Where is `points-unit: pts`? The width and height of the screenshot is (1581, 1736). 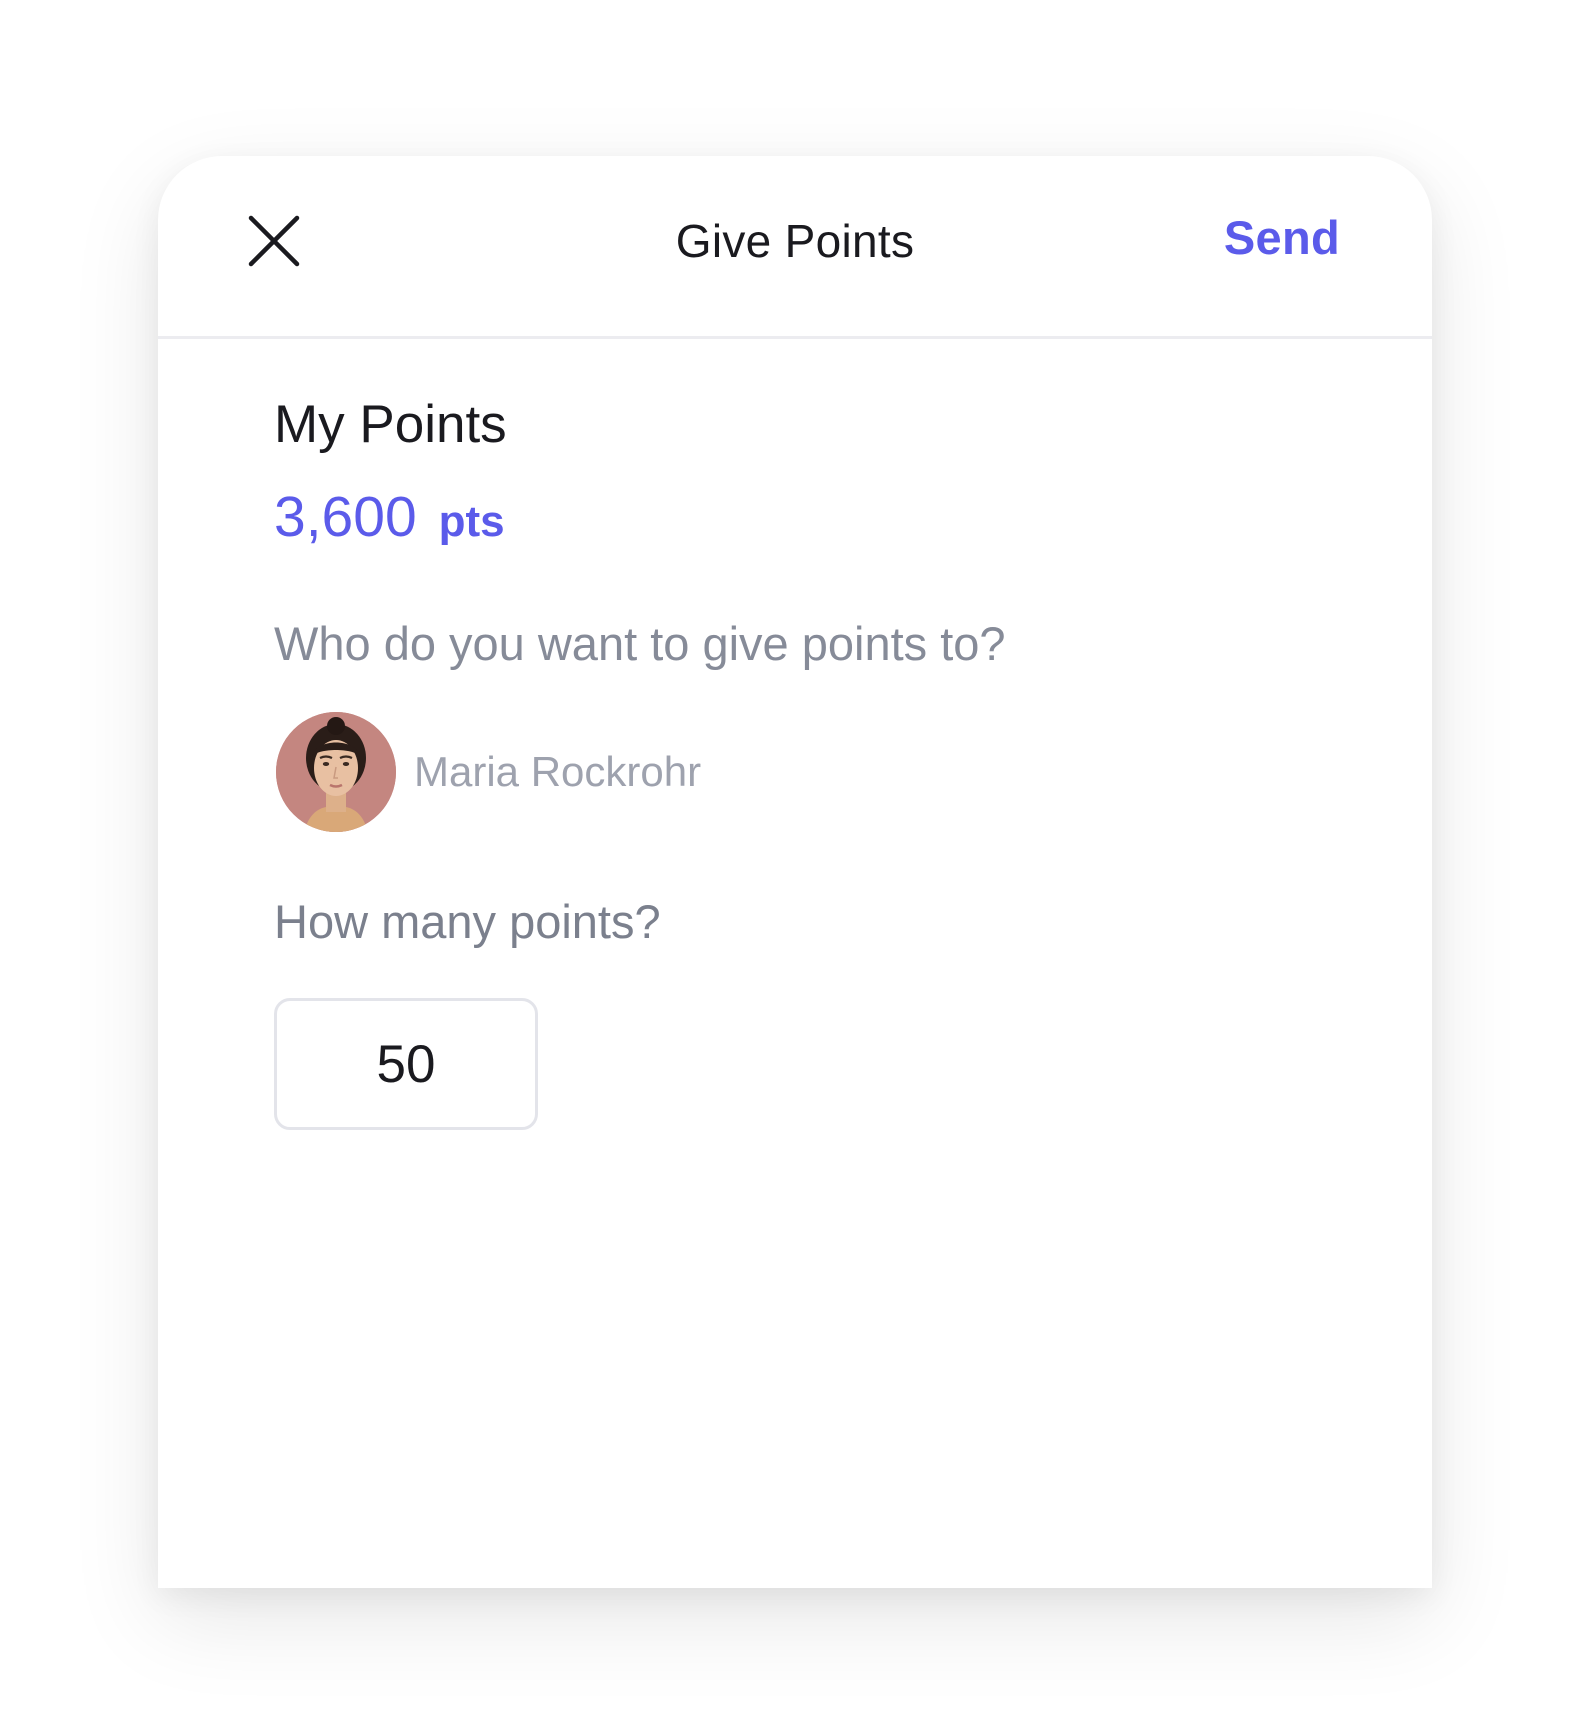 points-unit: pts is located at coordinates (471, 521).